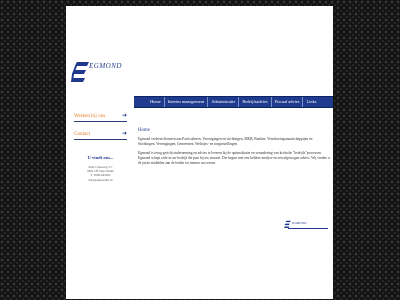 This screenshot has height=300, width=400. What do you see at coordinates (80, 72) in the screenshot?
I see `logo-e-mark-icon` at bounding box center [80, 72].